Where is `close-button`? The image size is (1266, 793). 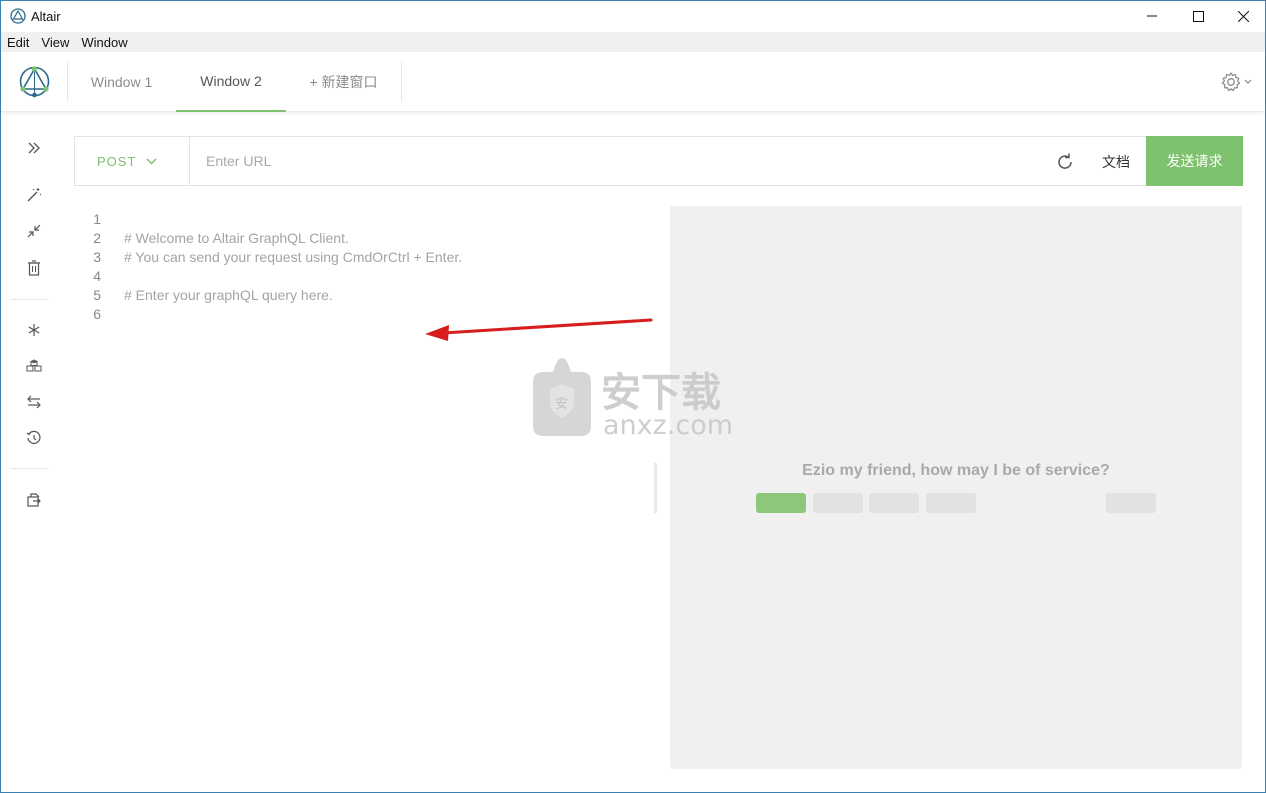
close-button is located at coordinates (1243, 16).